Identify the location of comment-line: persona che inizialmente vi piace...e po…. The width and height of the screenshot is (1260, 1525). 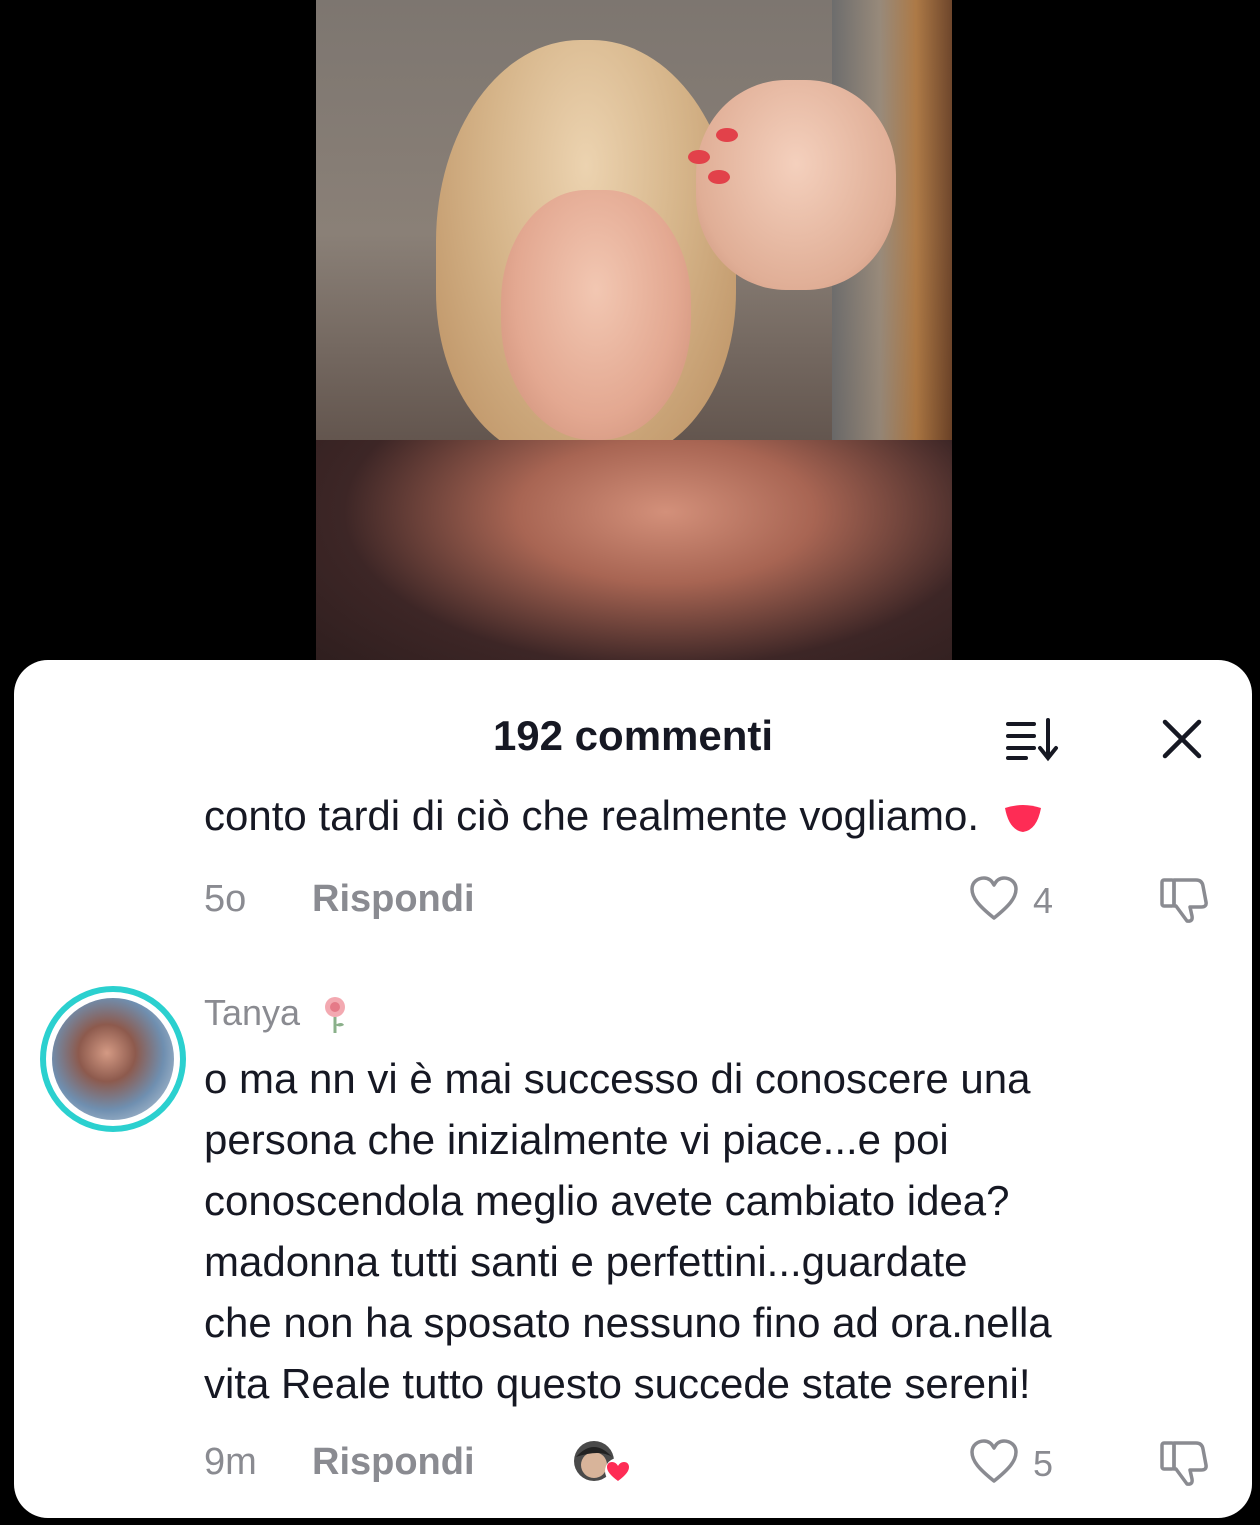
(576, 1139).